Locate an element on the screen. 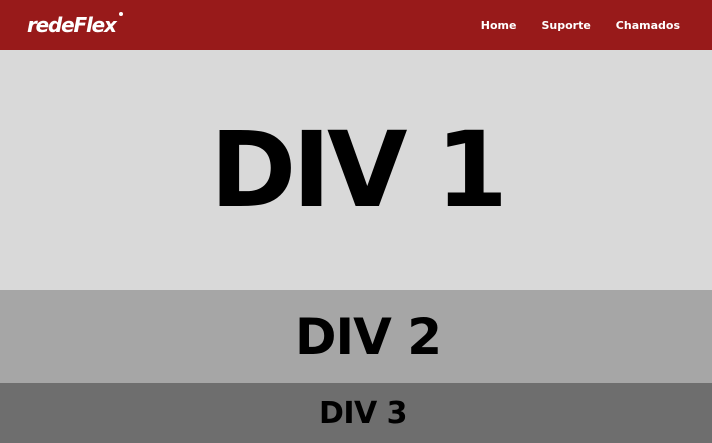 The width and height of the screenshot is (712, 443). section-div-2-label: DIV 2 is located at coordinates (368, 336).